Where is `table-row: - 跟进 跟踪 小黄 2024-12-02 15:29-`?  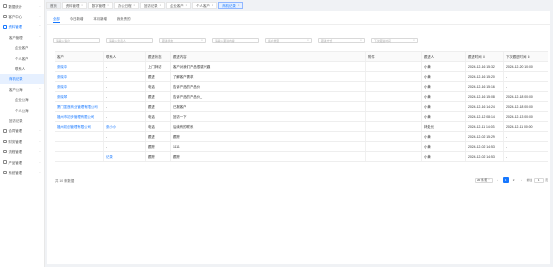
table-row: - 跟进 跟踪 小黄 2024-12-02 15:29- is located at coordinates (301, 137).